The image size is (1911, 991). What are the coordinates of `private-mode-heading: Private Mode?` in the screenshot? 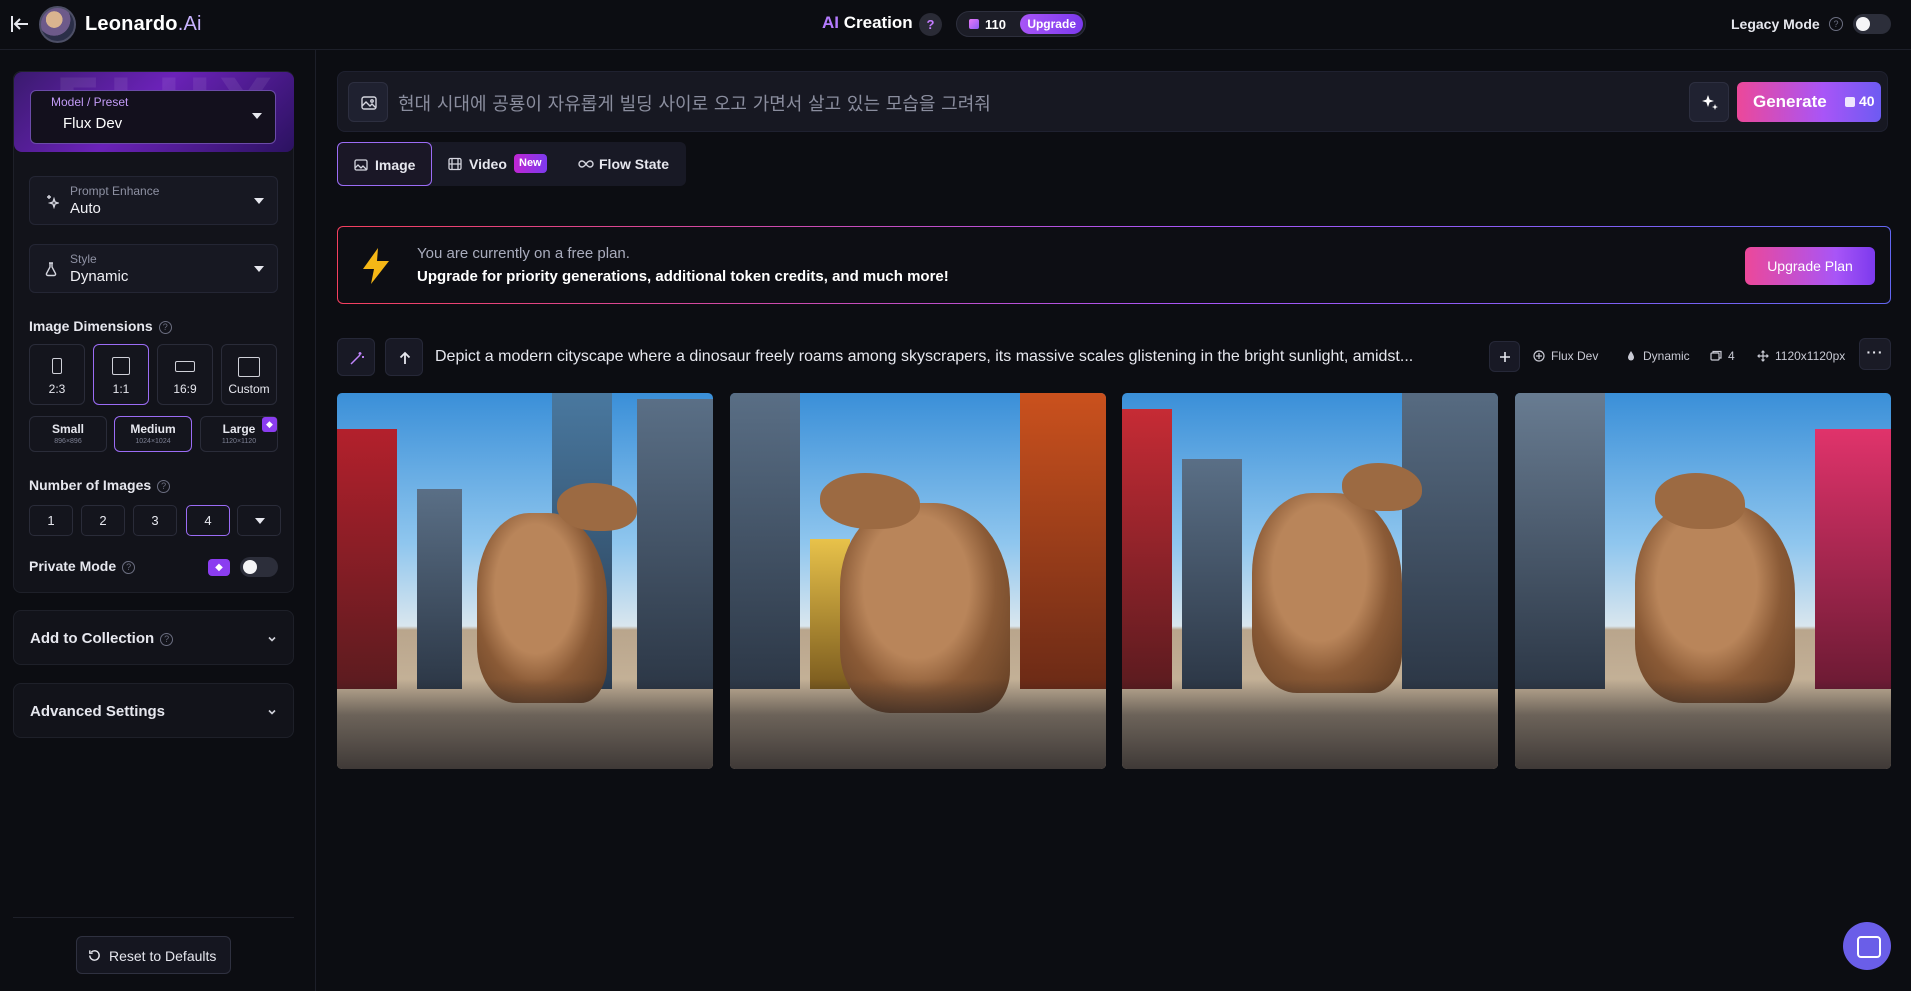 It's located at (82, 566).